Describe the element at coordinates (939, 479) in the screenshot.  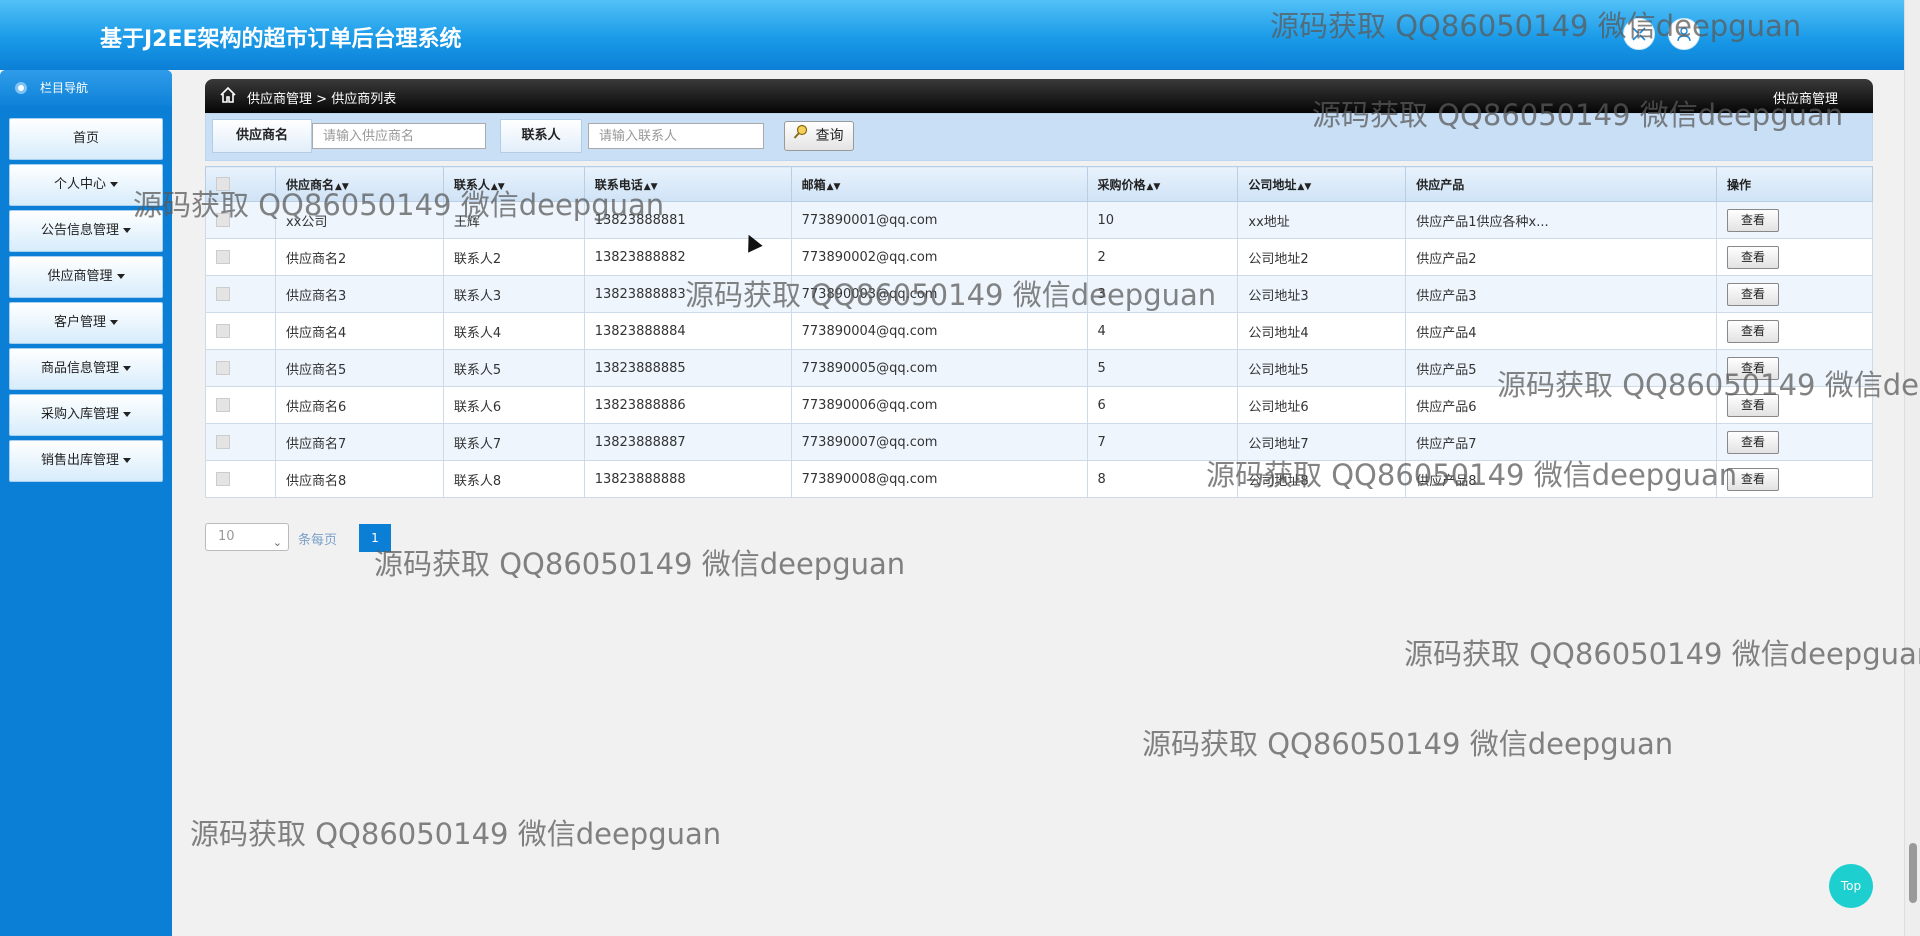
I see `email-cell: 773890008@qq.com` at that location.